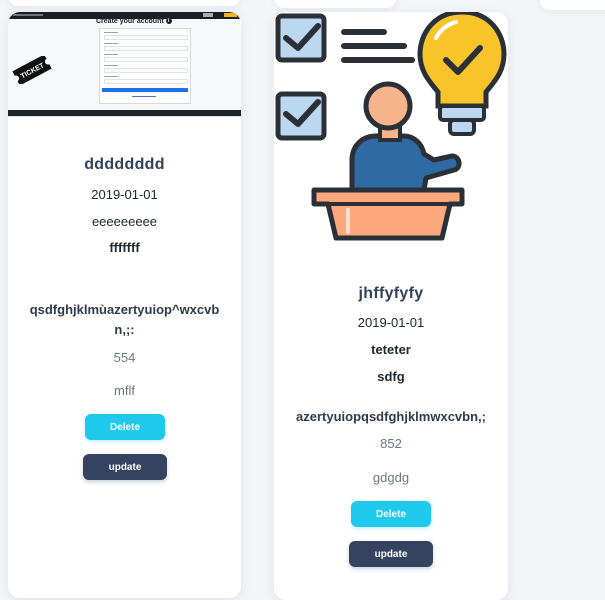 The height and width of the screenshot is (600, 605). I want to click on thumbnail-form, so click(145, 66).